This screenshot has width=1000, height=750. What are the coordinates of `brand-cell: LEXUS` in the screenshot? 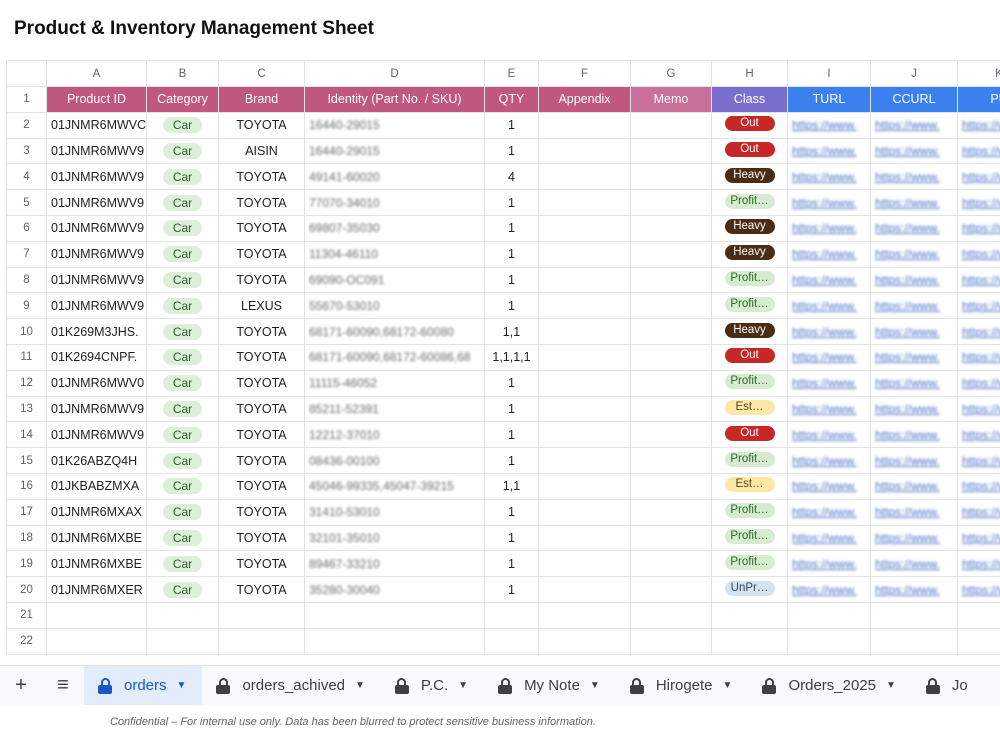 It's located at (261, 306).